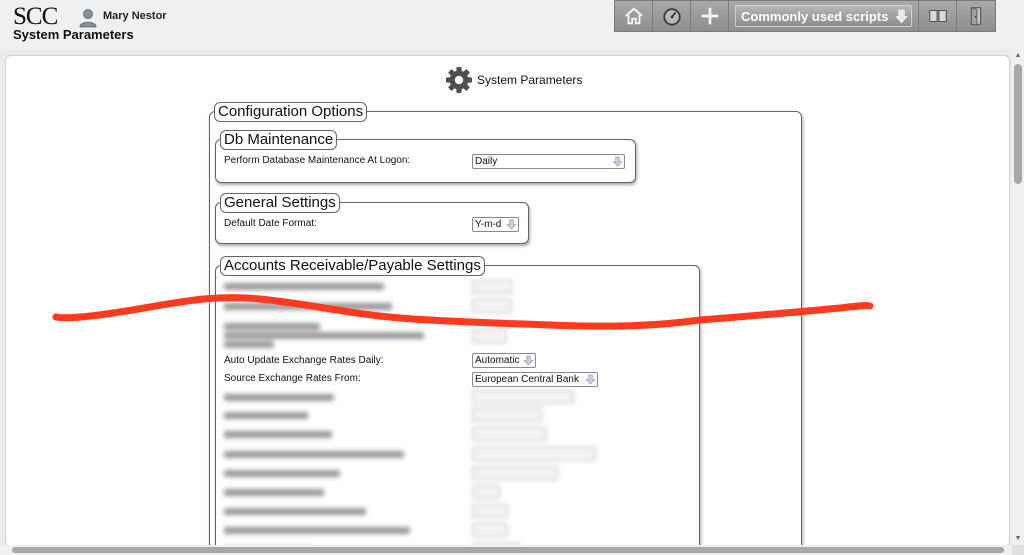  What do you see at coordinates (304, 360) in the screenshot?
I see `auto-update-rates-label: Auto Update Exchange Rates Daily:` at bounding box center [304, 360].